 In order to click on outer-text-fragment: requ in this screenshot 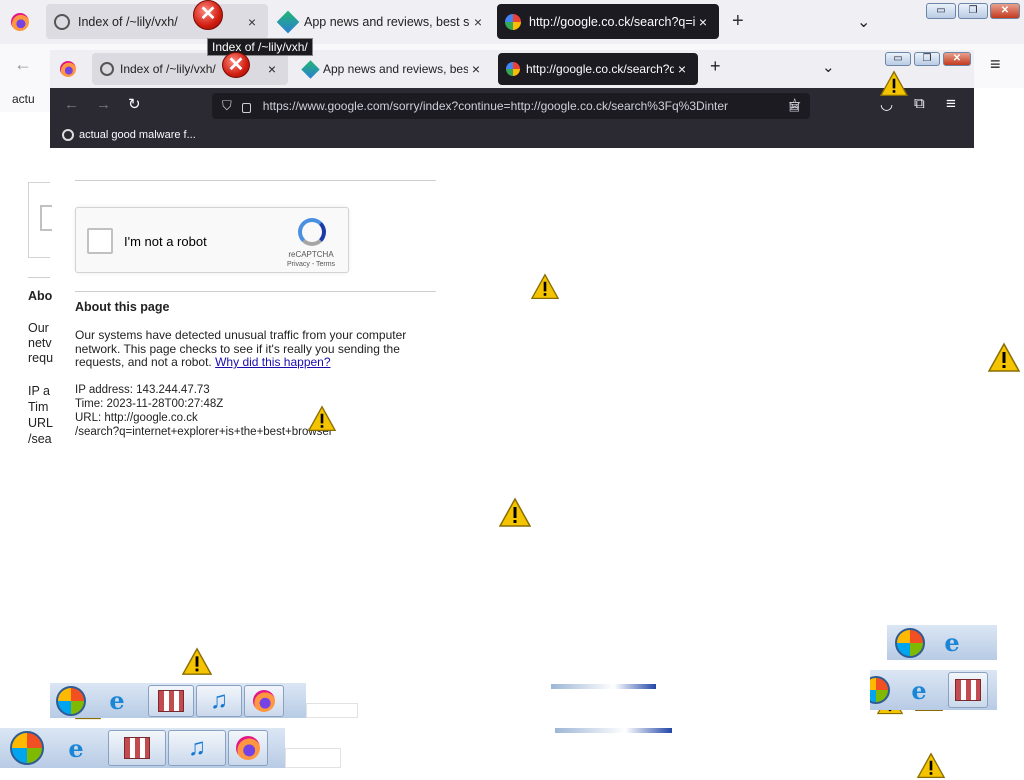, I will do `click(41, 358)`.